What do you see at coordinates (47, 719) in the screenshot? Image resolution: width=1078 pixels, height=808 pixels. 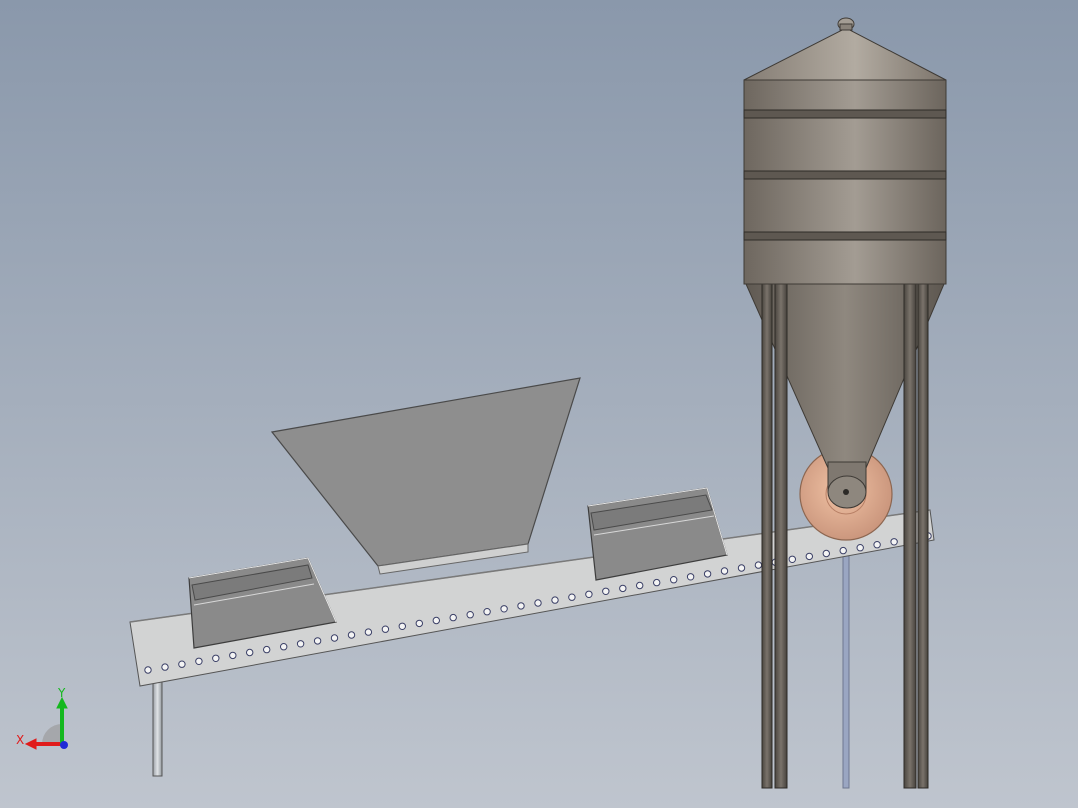 I see `axis-triad: X Y` at bounding box center [47, 719].